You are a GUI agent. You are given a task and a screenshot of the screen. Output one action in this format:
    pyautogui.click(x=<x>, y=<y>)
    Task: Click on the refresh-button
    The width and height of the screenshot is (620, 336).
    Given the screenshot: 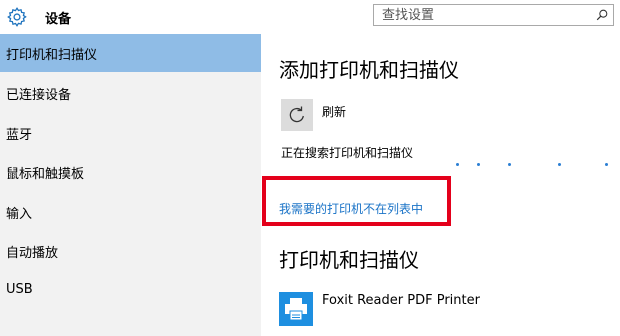 What is the action you would take?
    pyautogui.click(x=297, y=115)
    